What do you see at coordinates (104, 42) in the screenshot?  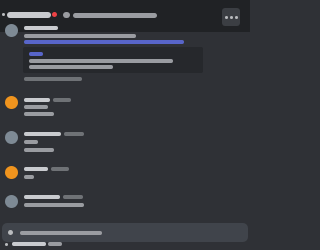 I see `link-redacted` at bounding box center [104, 42].